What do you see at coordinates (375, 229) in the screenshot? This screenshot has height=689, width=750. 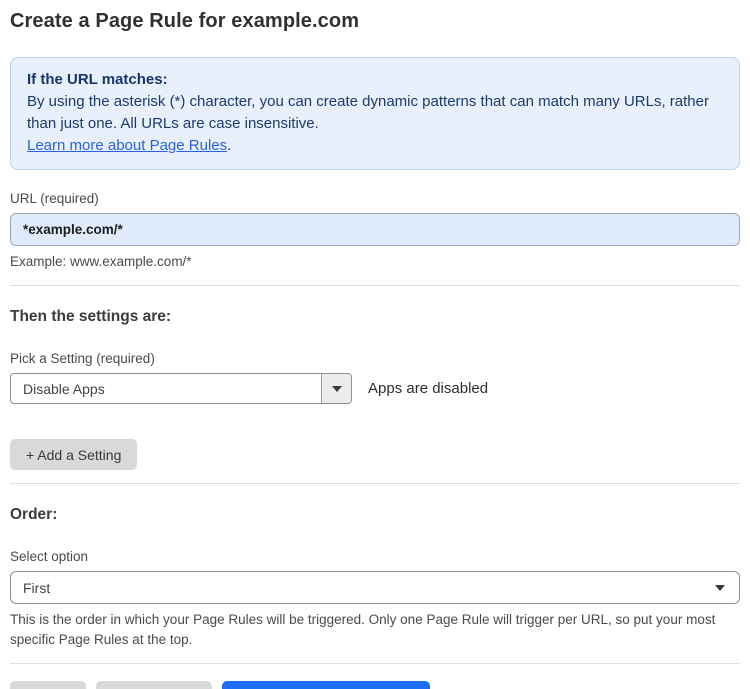 I see `url-input` at bounding box center [375, 229].